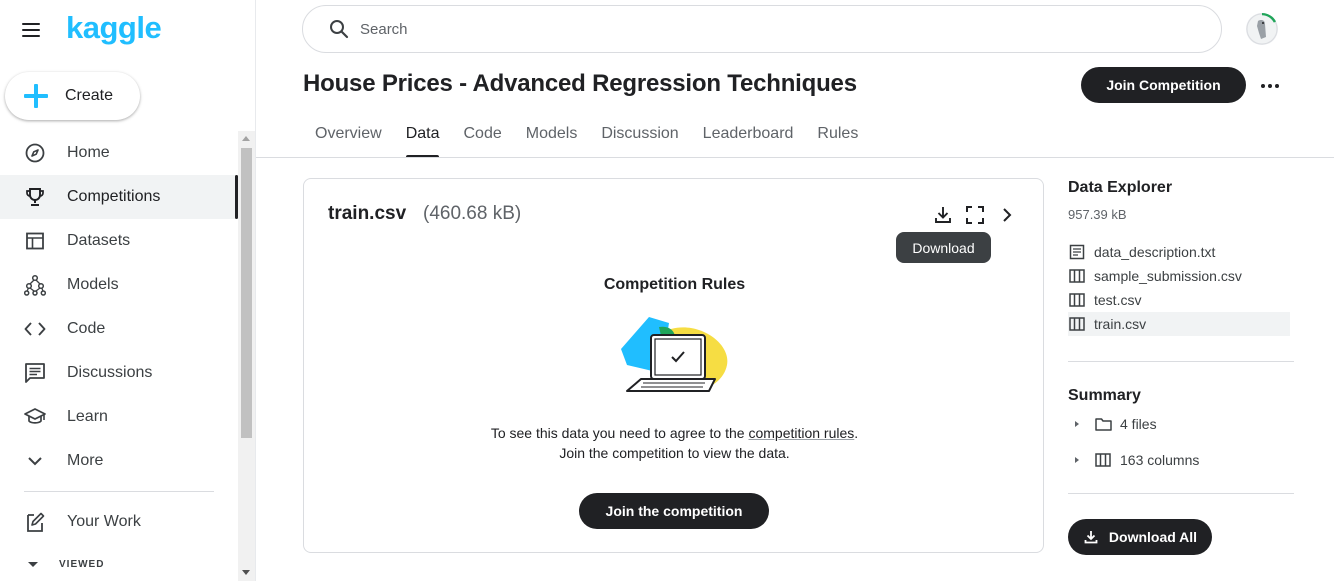 The width and height of the screenshot is (1341, 581). What do you see at coordinates (35, 522) in the screenshot?
I see `edit-document-icon` at bounding box center [35, 522].